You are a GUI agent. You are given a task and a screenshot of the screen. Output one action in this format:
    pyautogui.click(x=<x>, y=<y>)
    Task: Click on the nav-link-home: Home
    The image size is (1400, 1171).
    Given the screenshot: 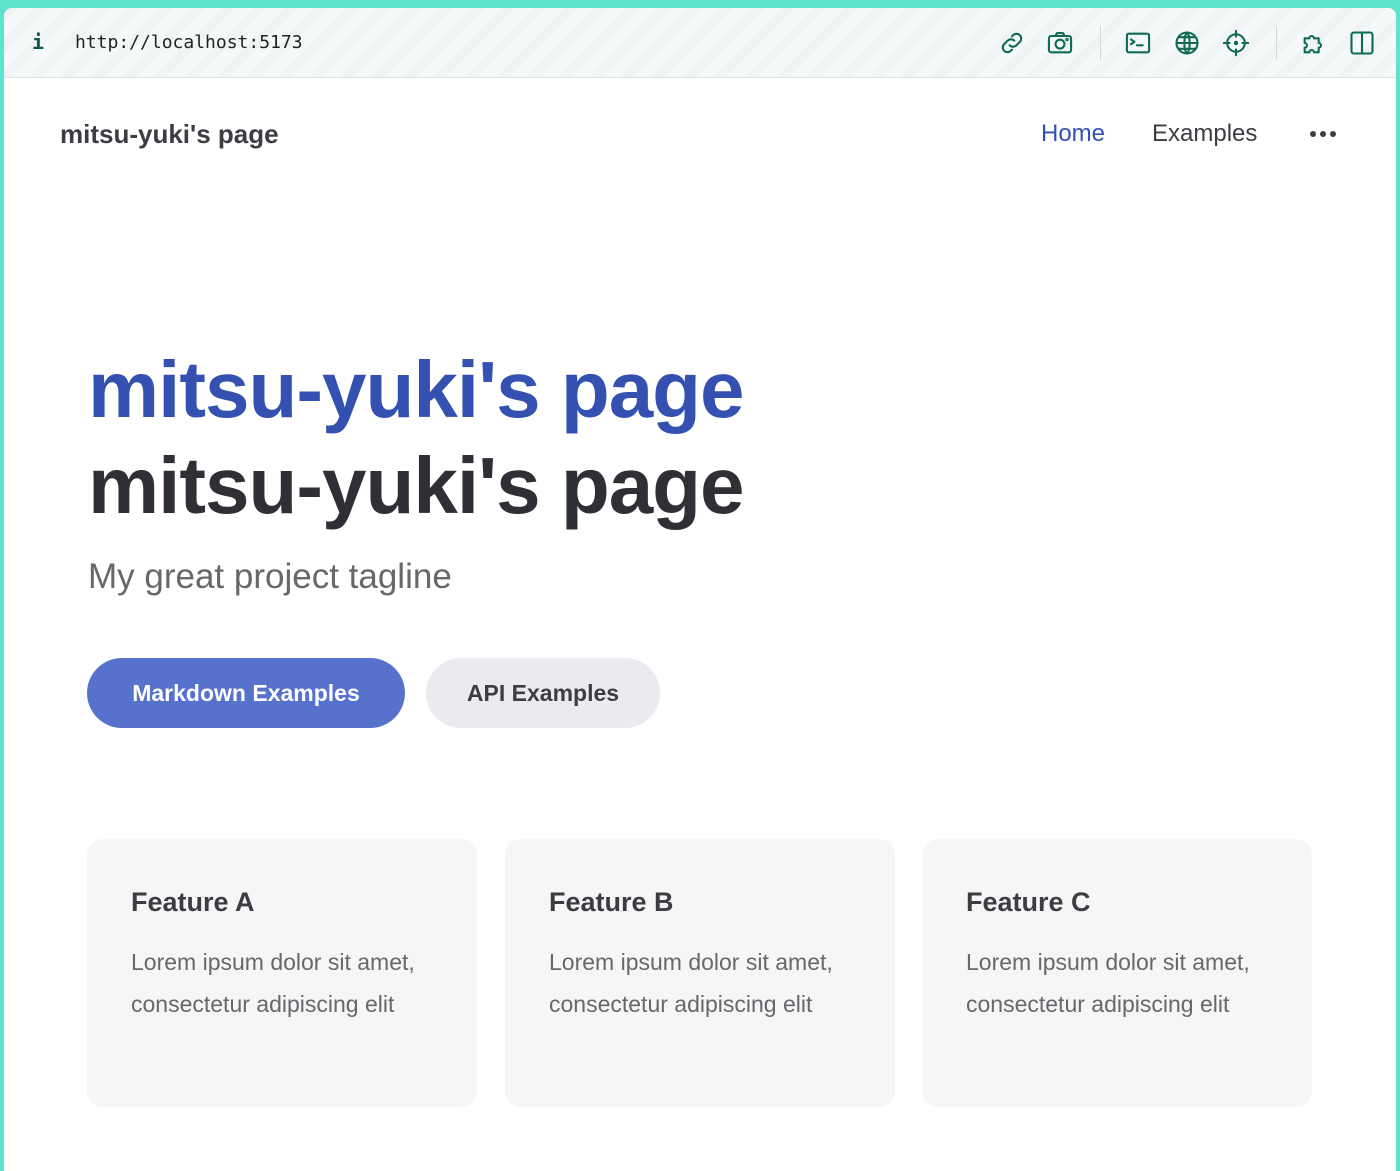 What is the action you would take?
    pyautogui.click(x=1073, y=134)
    